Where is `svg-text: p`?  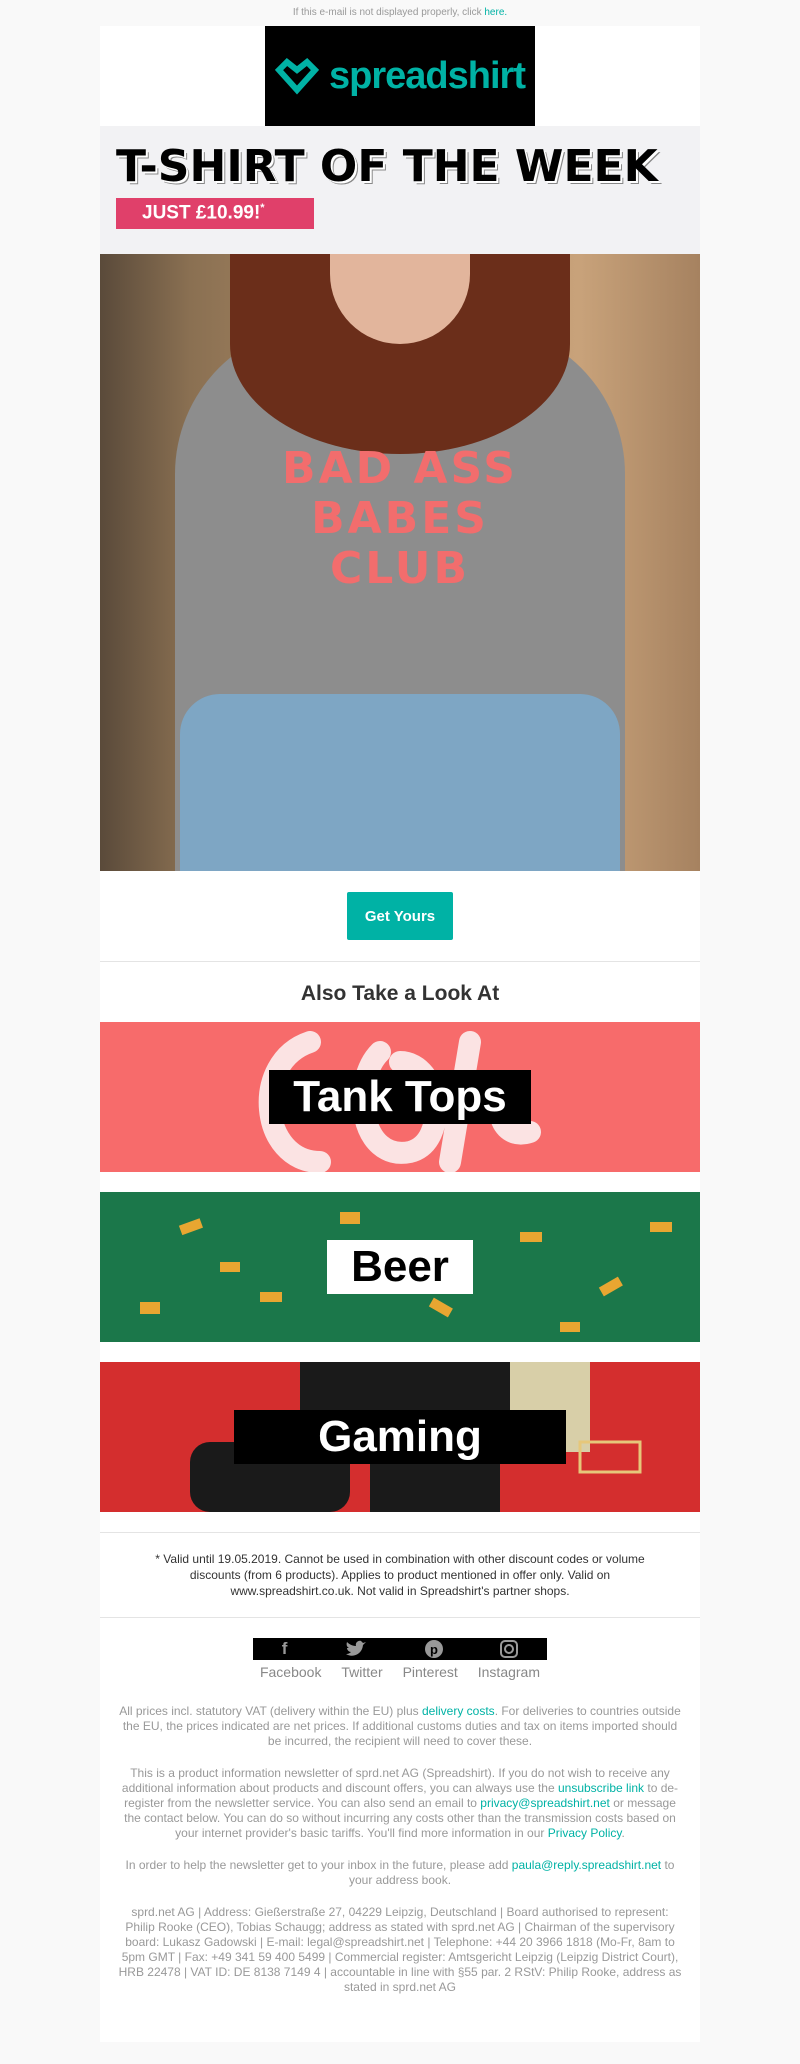 svg-text: p is located at coordinates (434, 1649).